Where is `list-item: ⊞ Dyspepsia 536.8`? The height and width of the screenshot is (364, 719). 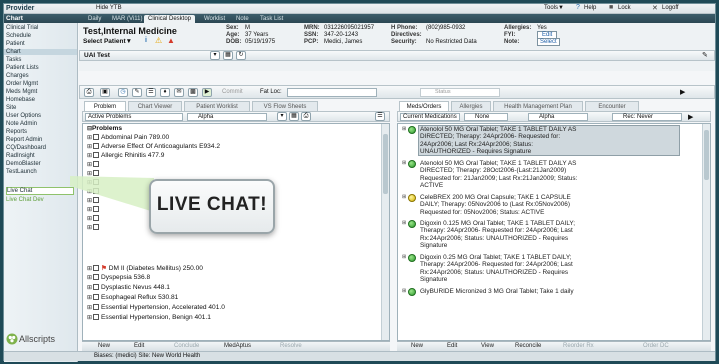
list-item: ⊞ Dyspepsia 536.8 is located at coordinates (118, 277).